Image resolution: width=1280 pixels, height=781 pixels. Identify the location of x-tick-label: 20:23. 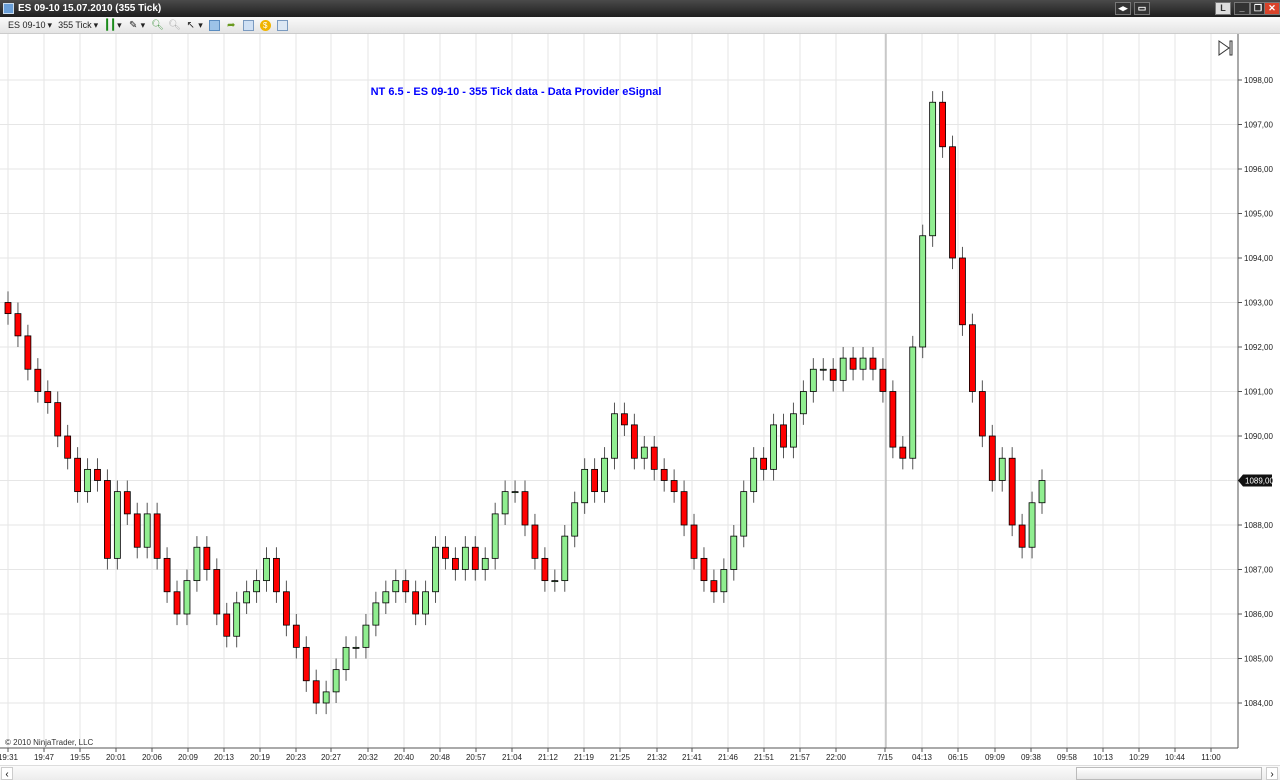
(296, 757).